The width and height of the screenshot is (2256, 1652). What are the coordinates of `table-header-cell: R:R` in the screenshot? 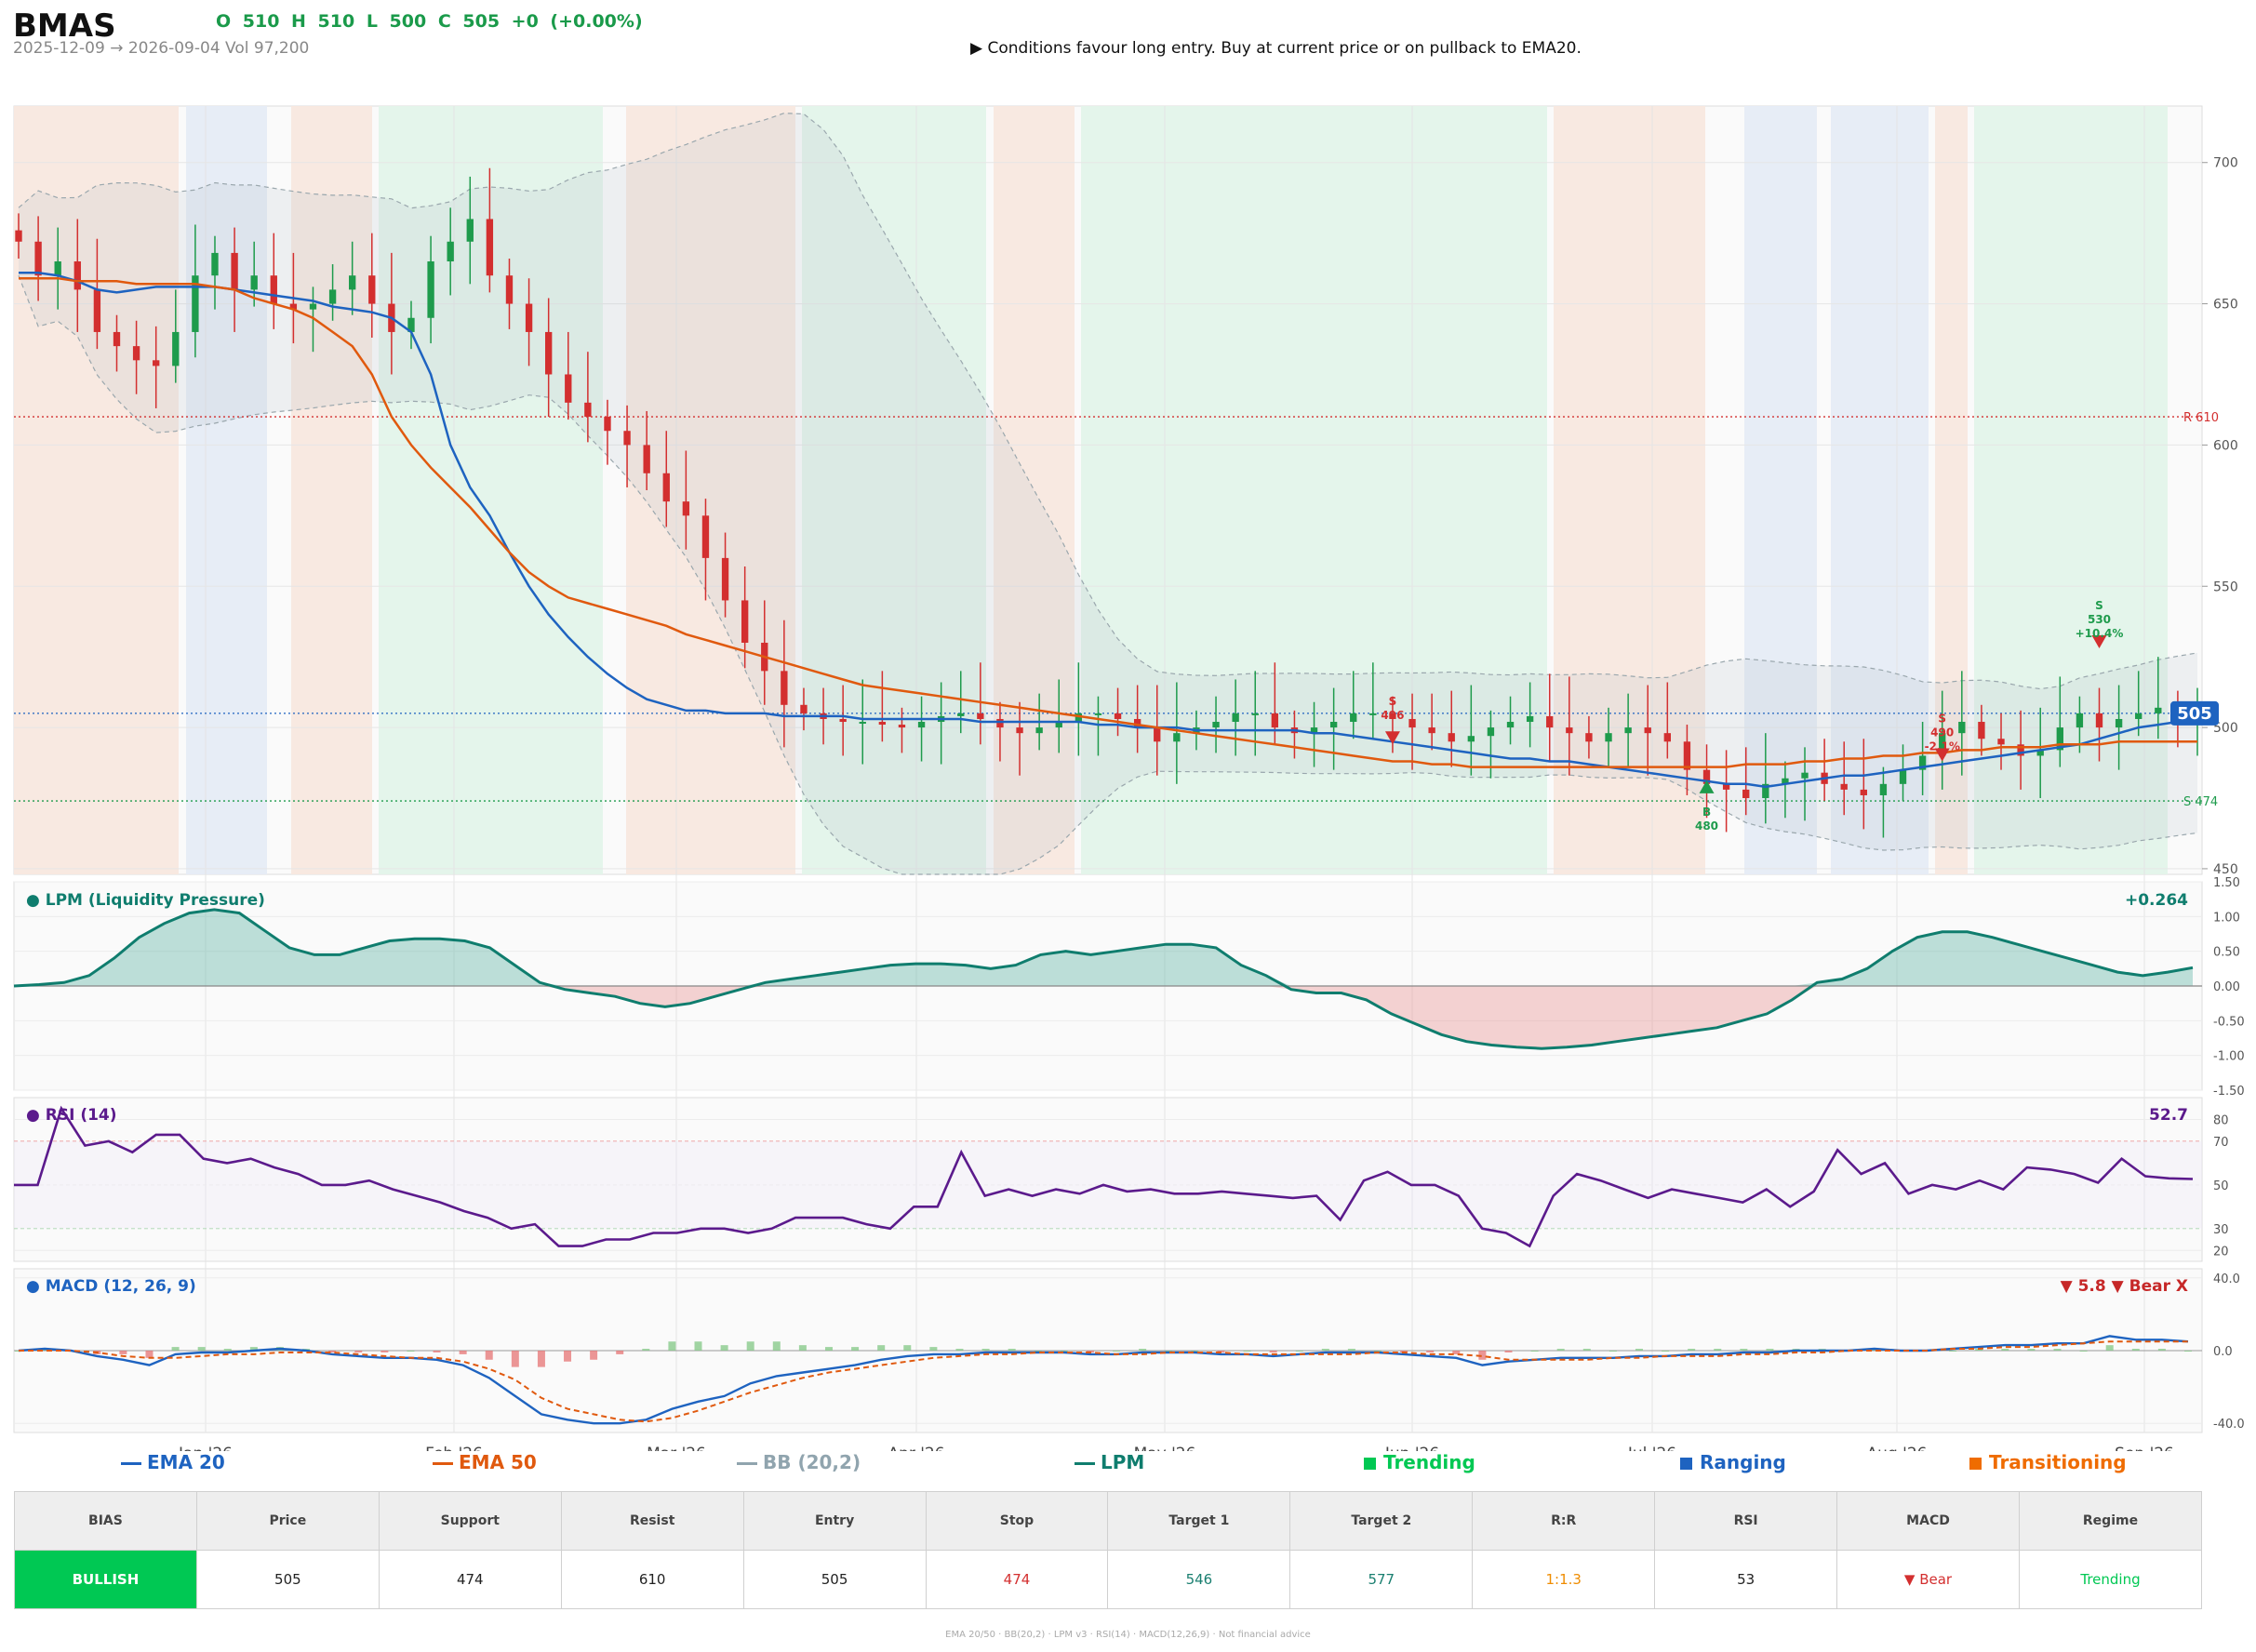 It's located at (1564, 1521).